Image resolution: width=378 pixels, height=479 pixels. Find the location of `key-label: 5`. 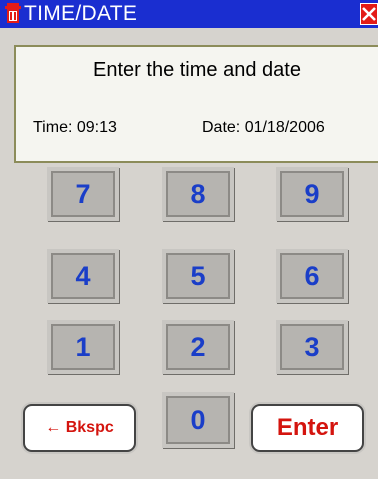

key-label: 5 is located at coordinates (198, 275).